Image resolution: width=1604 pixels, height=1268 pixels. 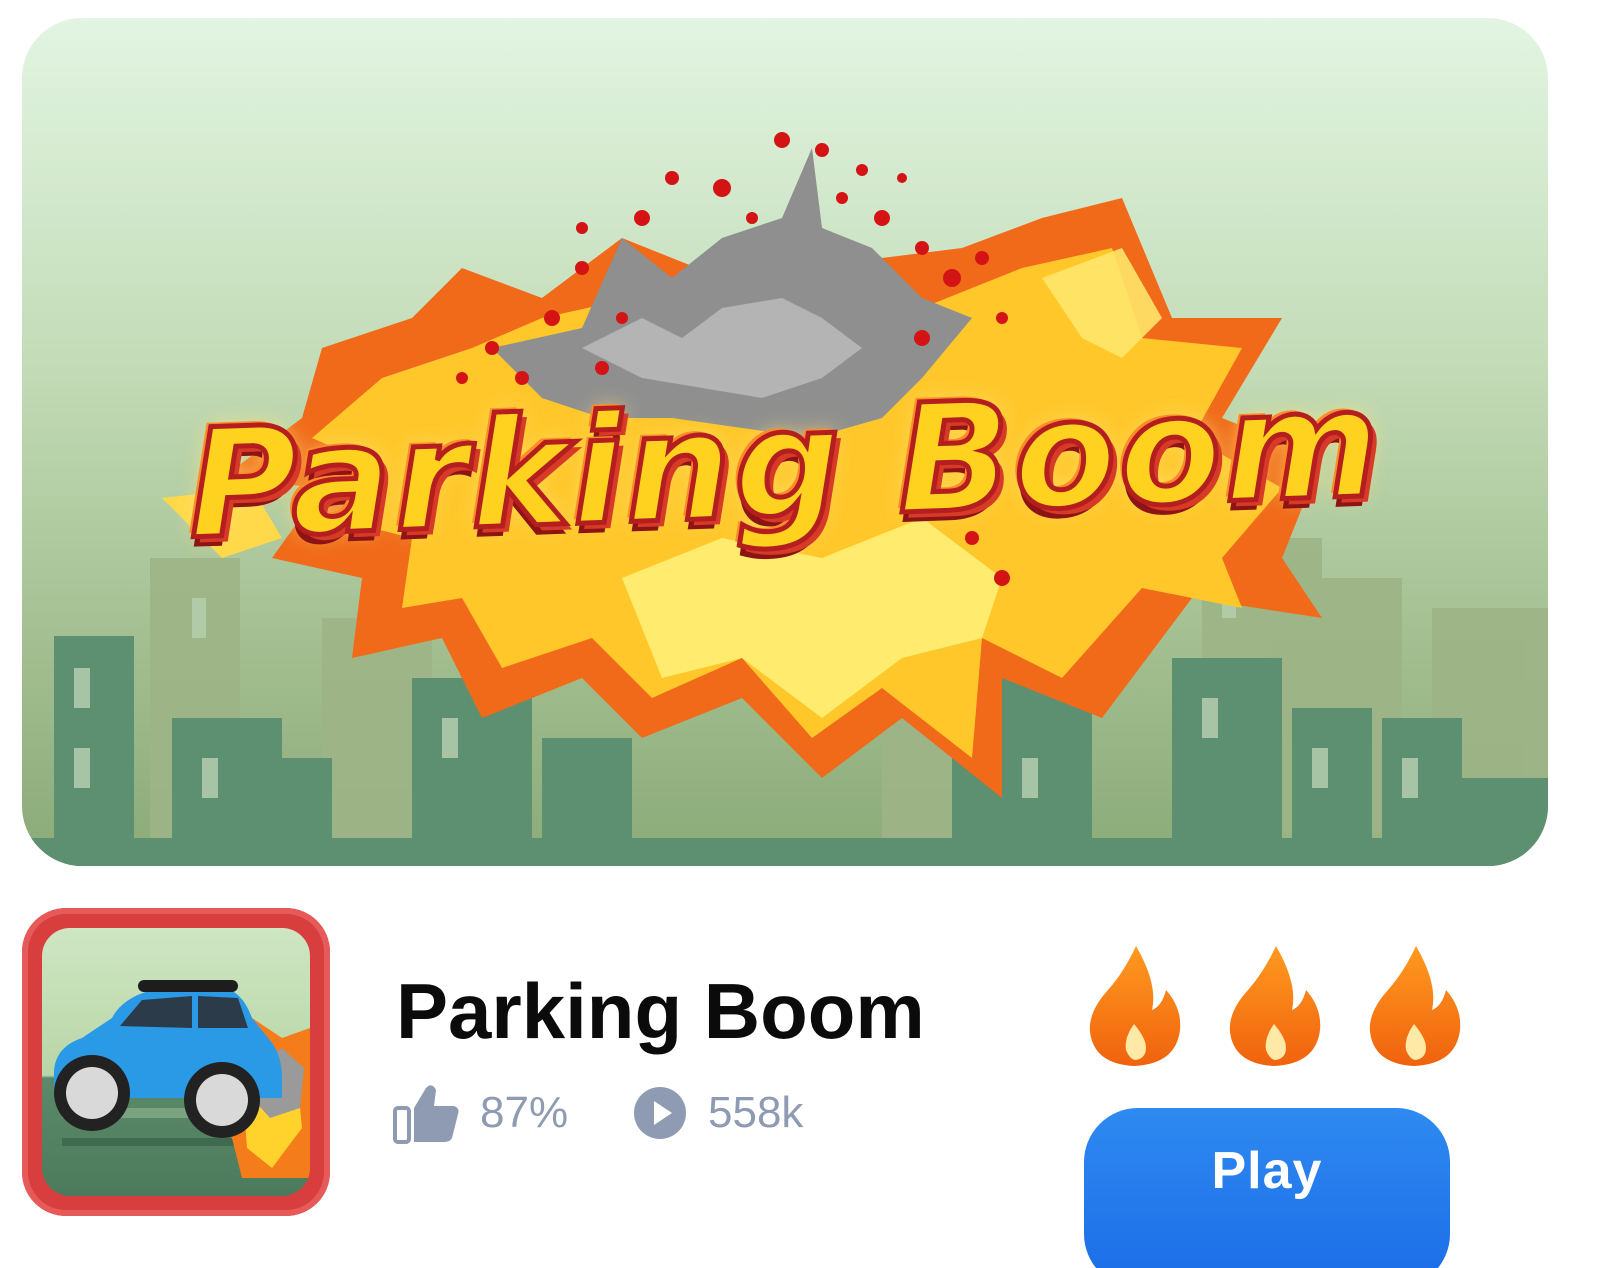 I want to click on game-app-icon, so click(x=176, y=1062).